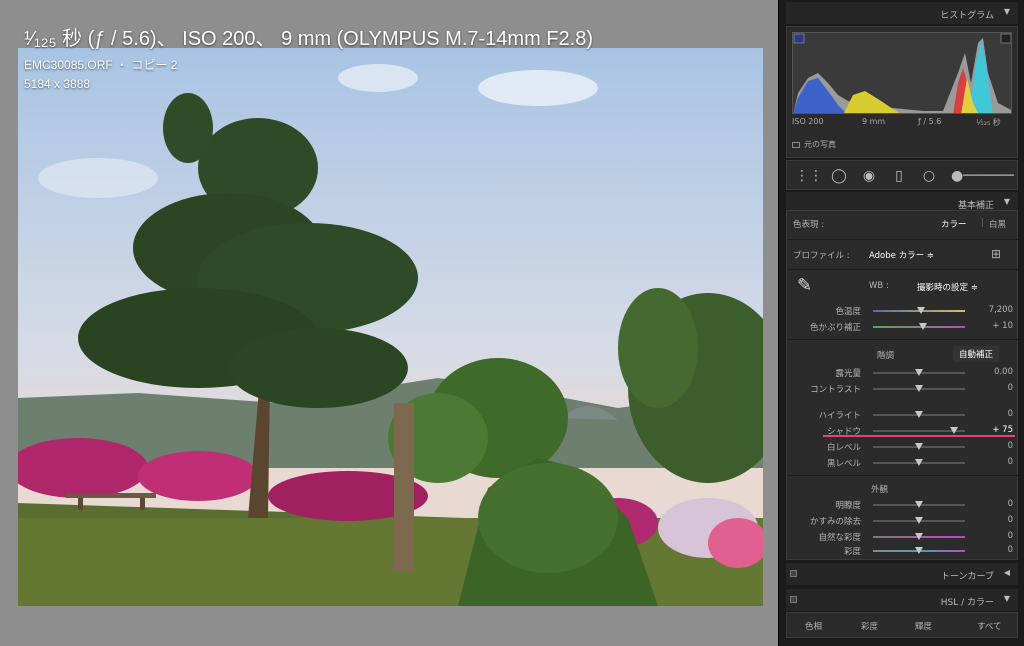 The image size is (1024, 646). Describe the element at coordinates (902, 13) in the screenshot. I see `histogram-header: ヒストグラム ▼` at that location.